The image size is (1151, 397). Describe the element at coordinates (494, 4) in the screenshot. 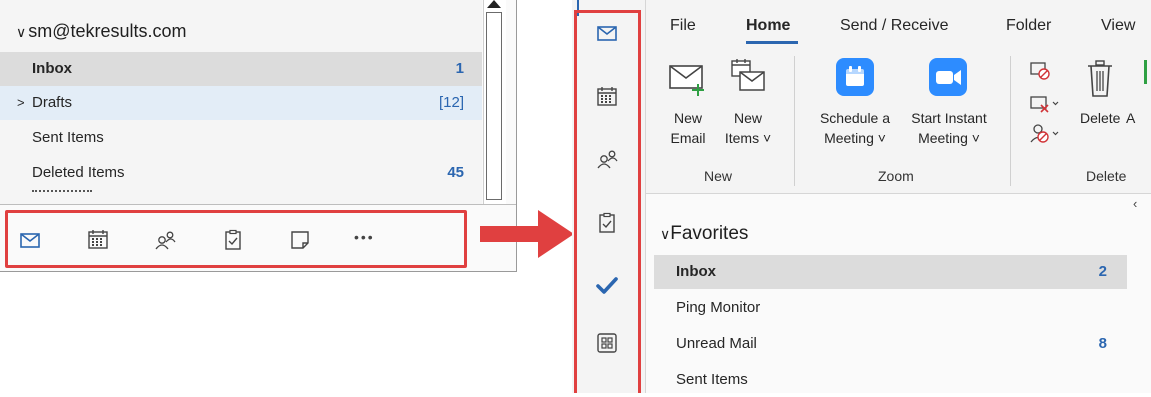

I see `scroll-up-arrow-icon` at that location.